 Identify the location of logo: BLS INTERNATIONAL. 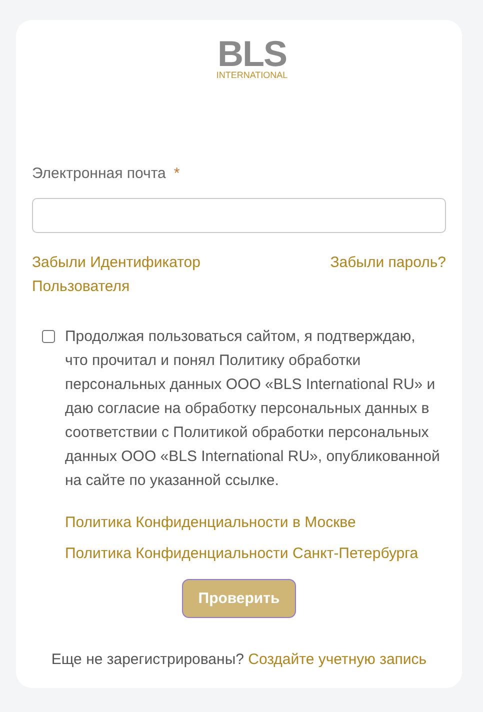
(252, 59).